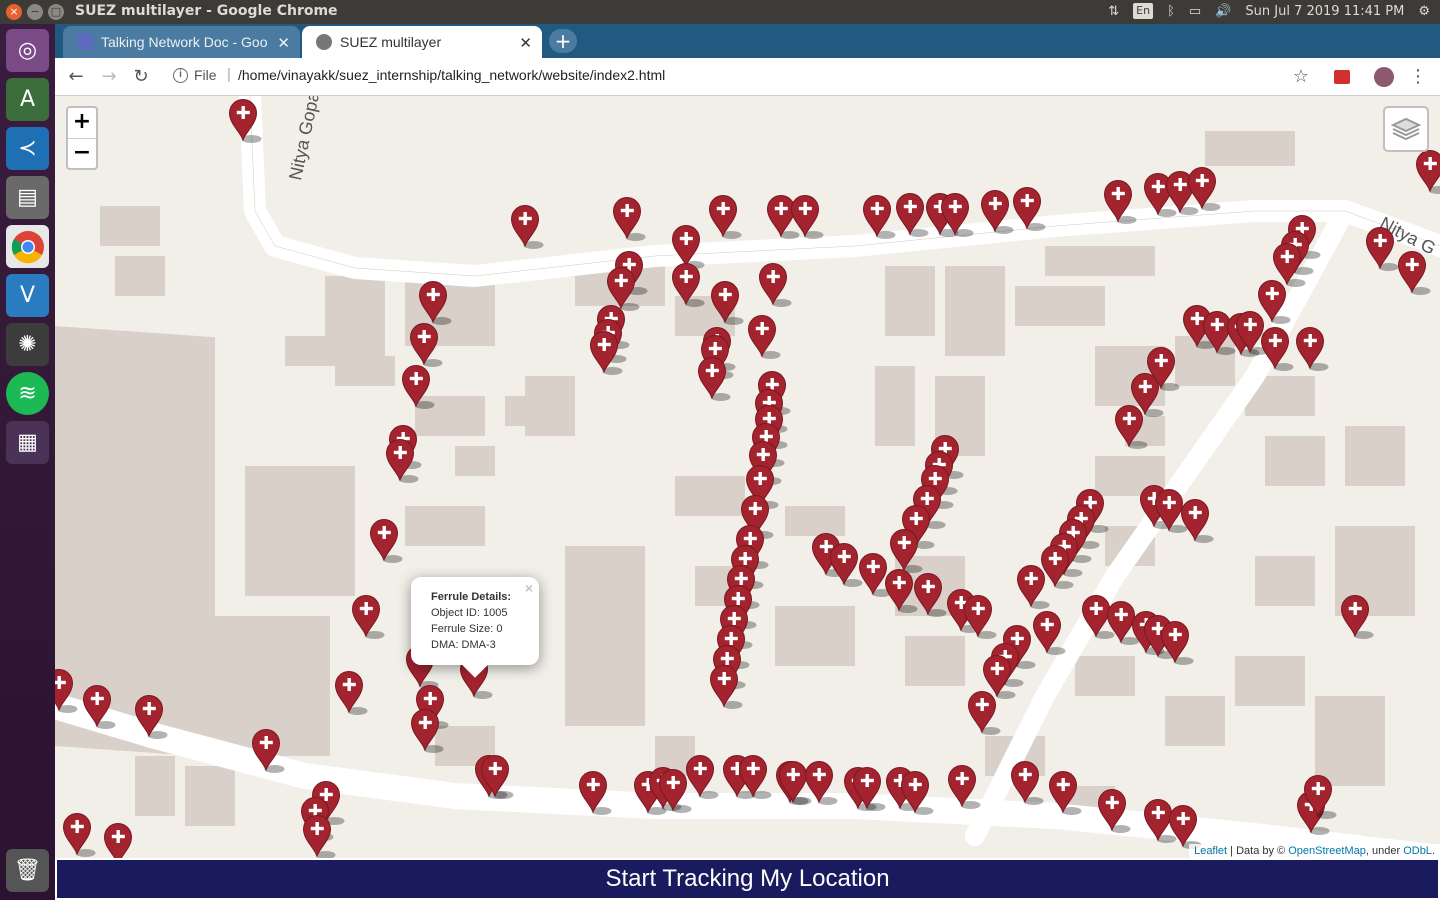  Describe the element at coordinates (469, 613) in the screenshot. I see `popup-object-id: Object ID: 1005` at that location.